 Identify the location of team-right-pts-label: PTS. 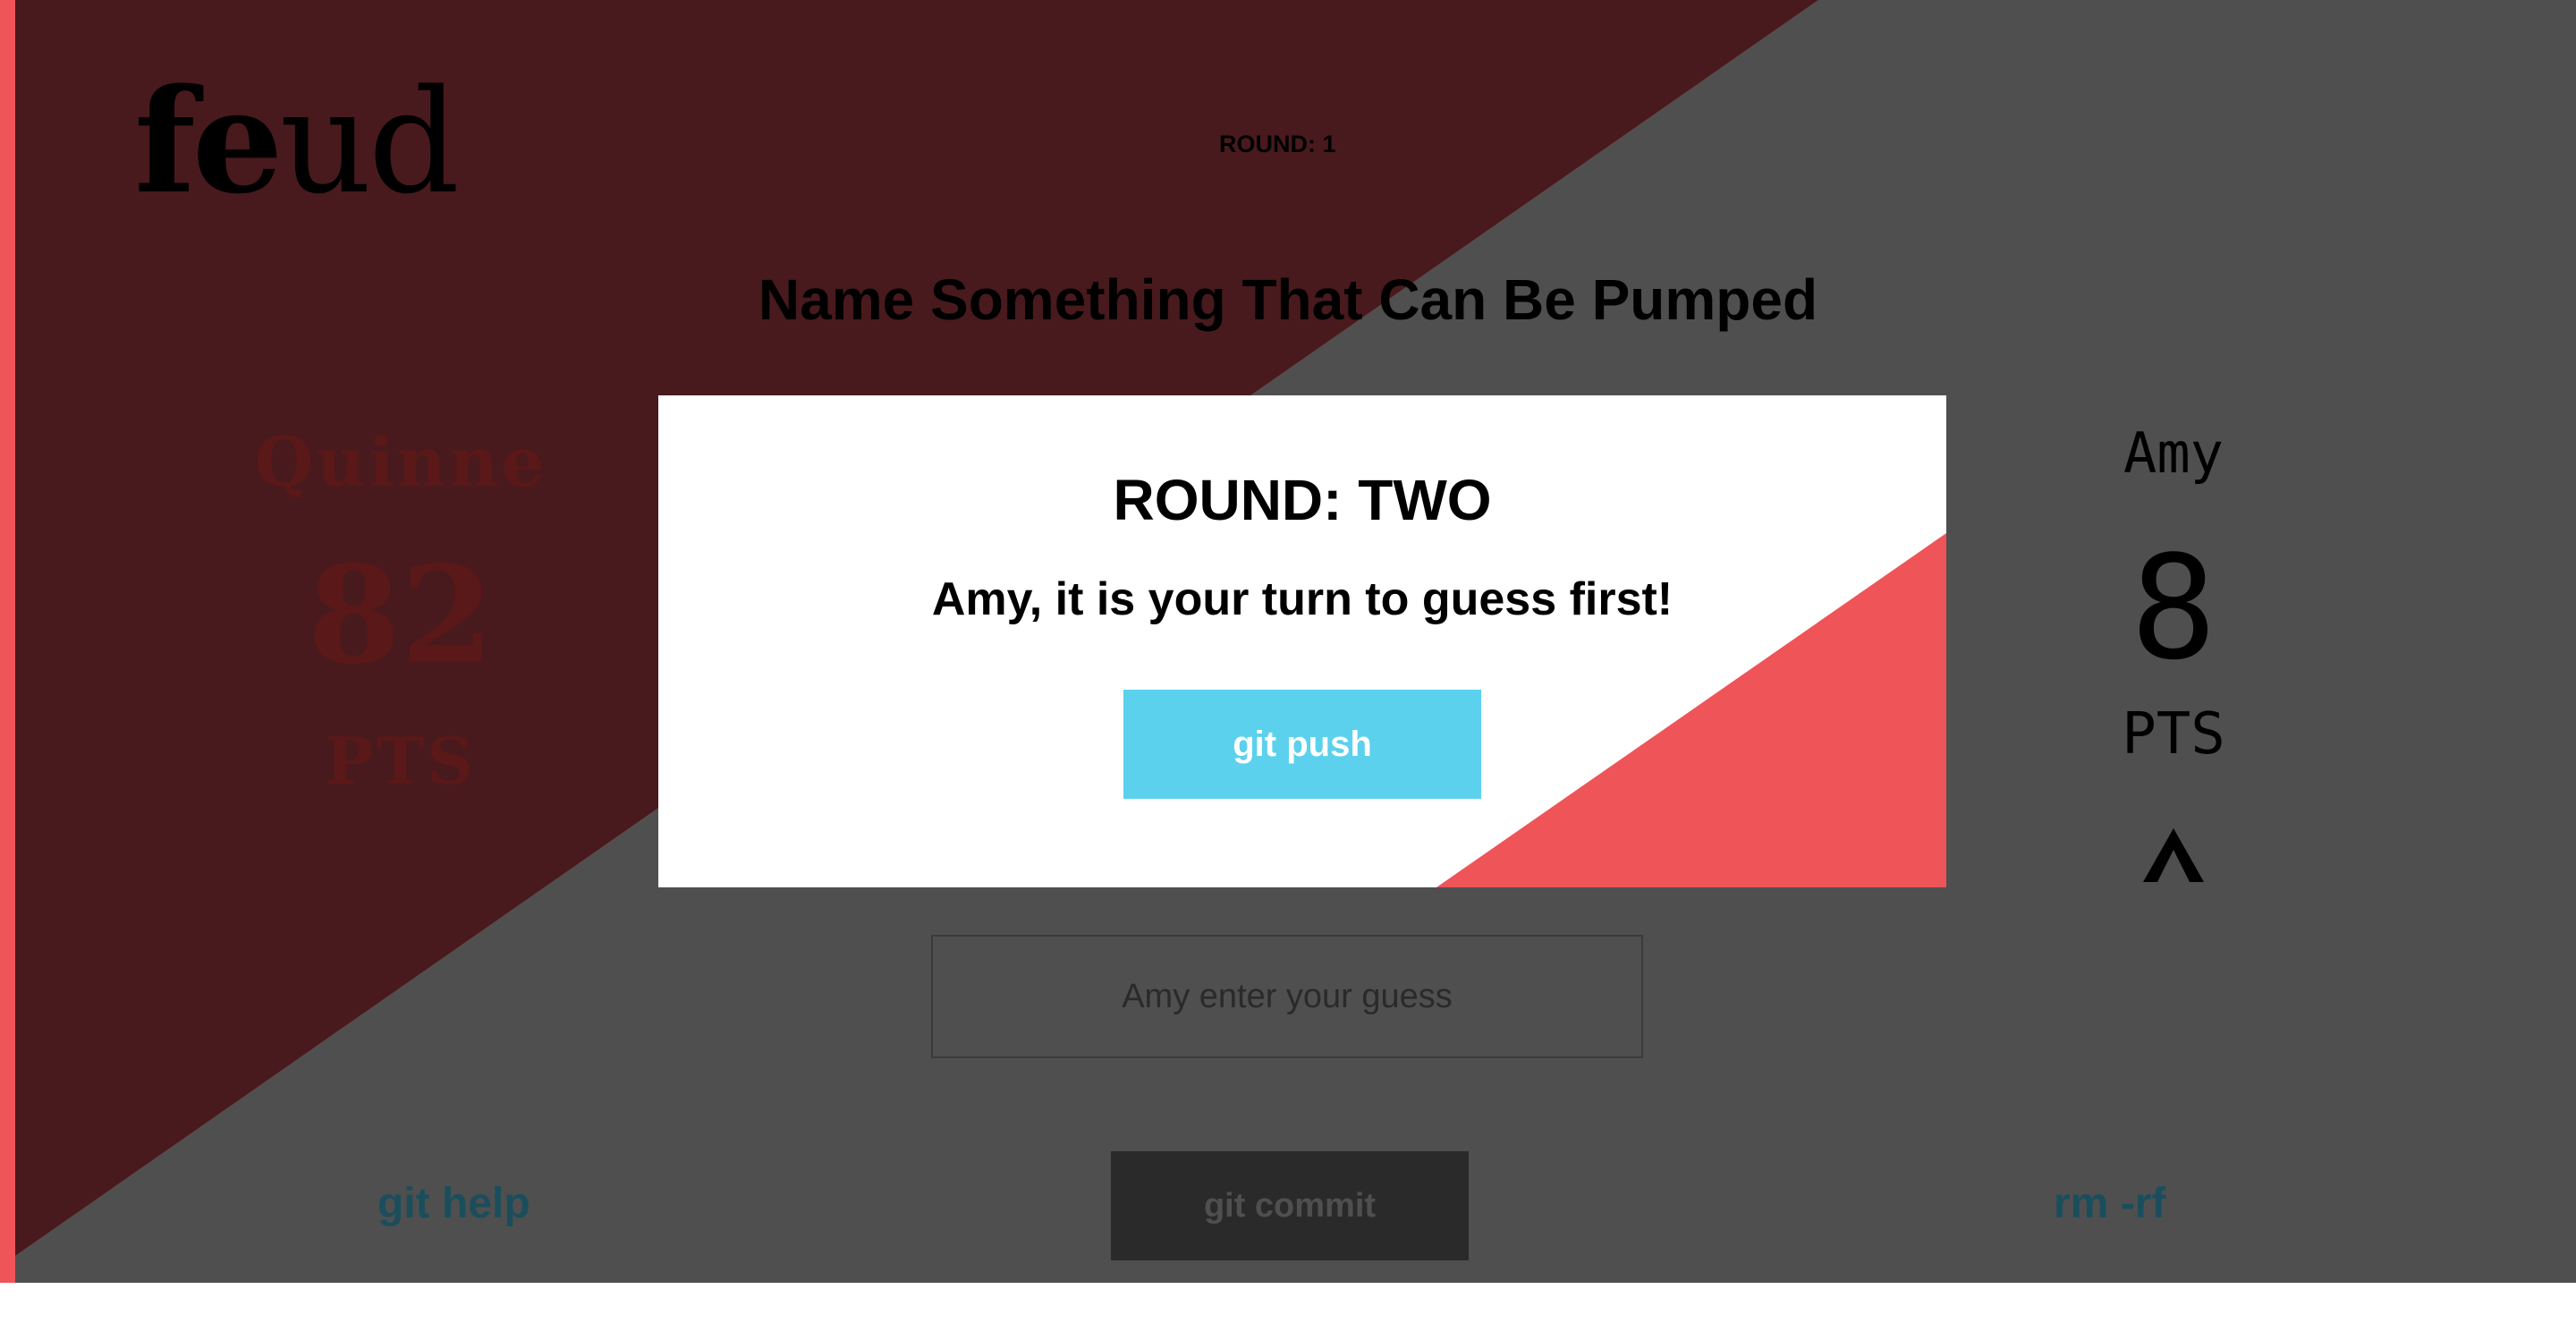
(2173, 734).